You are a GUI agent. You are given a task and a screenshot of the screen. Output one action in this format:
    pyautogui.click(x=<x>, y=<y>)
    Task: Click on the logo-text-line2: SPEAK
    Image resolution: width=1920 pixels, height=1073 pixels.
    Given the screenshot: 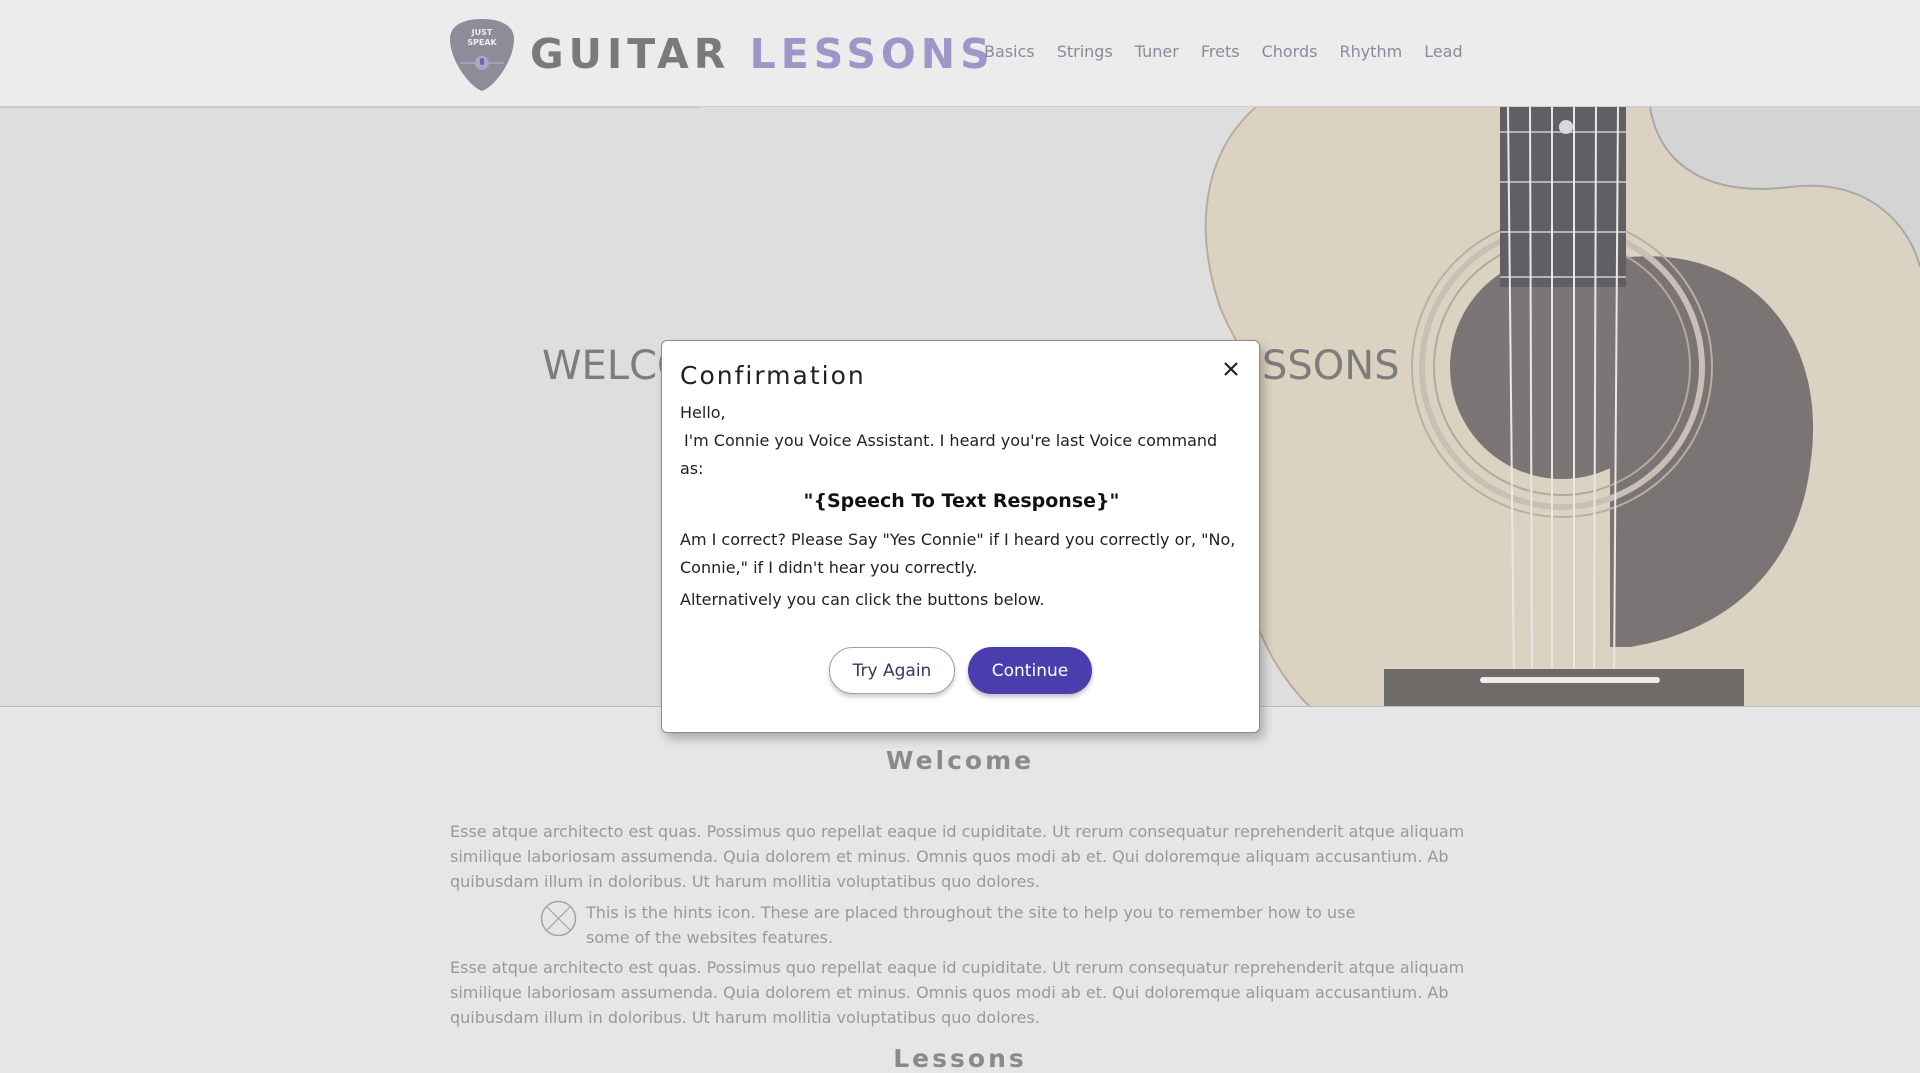 What is the action you would take?
    pyautogui.click(x=482, y=42)
    